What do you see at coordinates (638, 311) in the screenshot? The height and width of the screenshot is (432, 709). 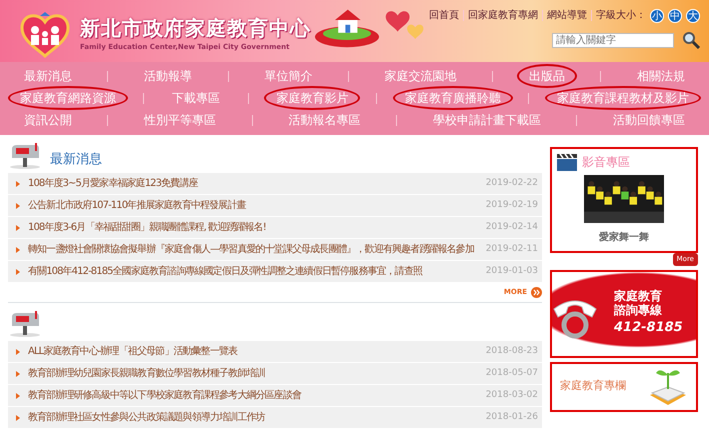 I see `hotline-text: 諮詢專線` at bounding box center [638, 311].